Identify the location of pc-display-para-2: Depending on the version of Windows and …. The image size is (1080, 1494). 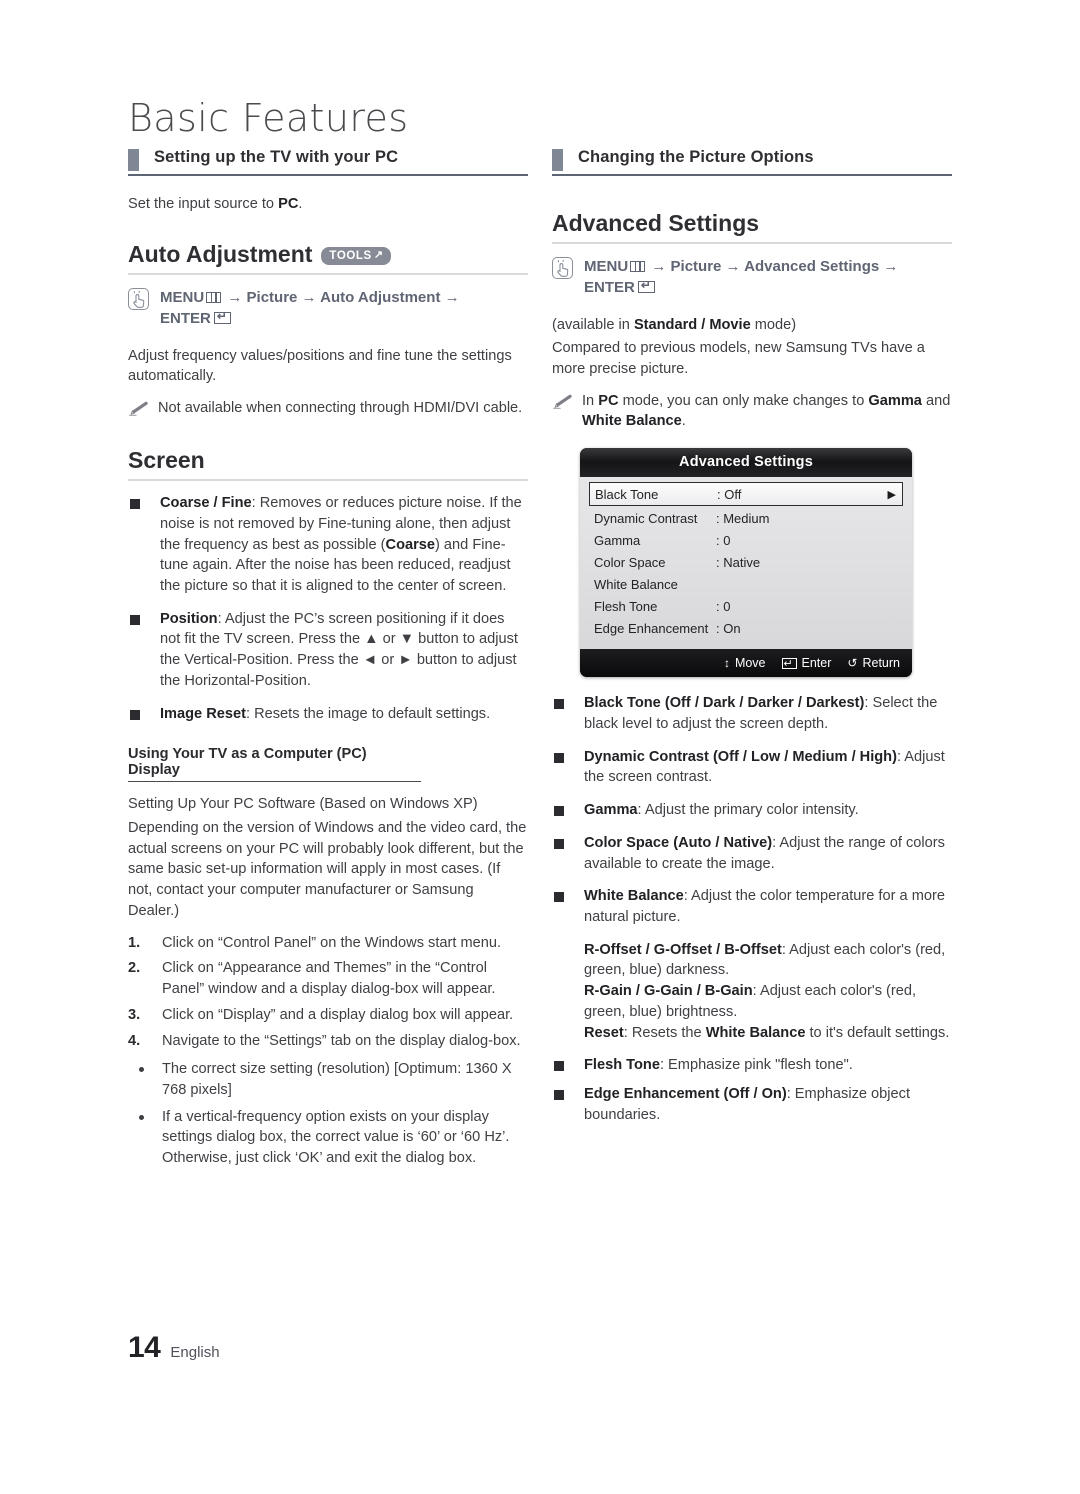
(327, 869).